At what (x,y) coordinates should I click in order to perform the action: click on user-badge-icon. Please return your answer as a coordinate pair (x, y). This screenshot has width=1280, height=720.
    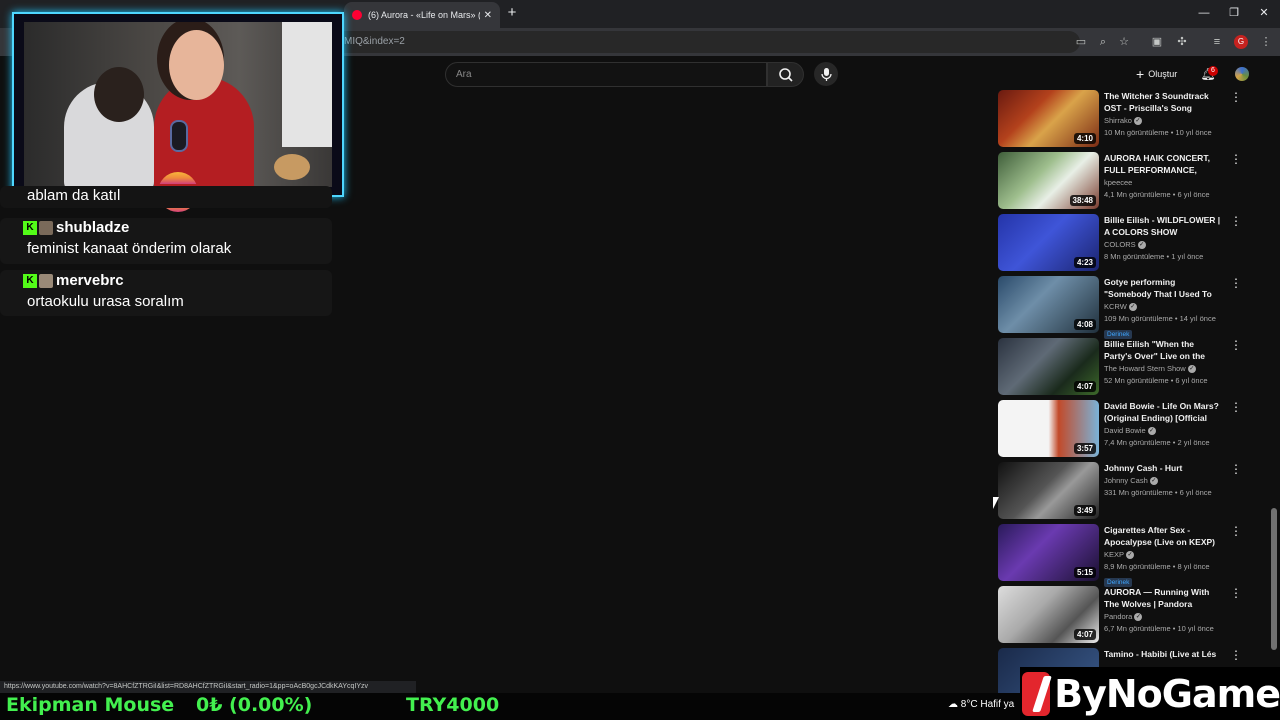
    Looking at the image, I should click on (46, 228).